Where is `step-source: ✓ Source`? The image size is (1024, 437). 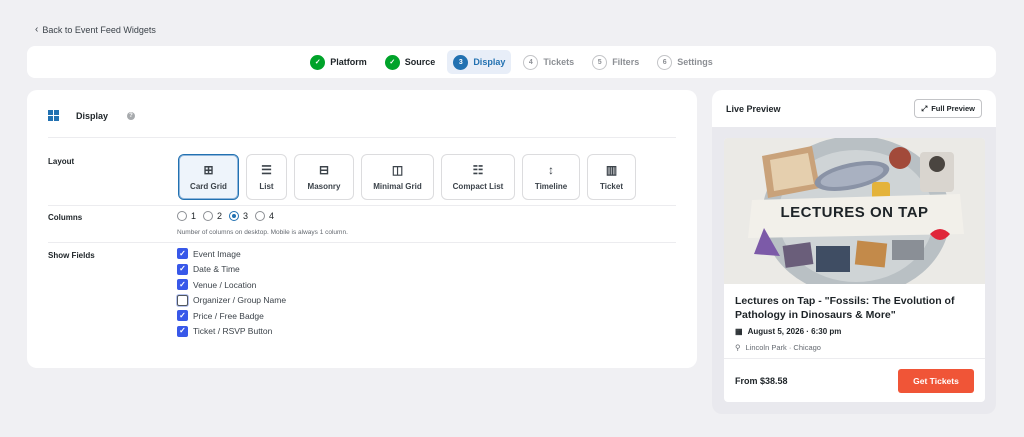
step-source: ✓ Source is located at coordinates (410, 62).